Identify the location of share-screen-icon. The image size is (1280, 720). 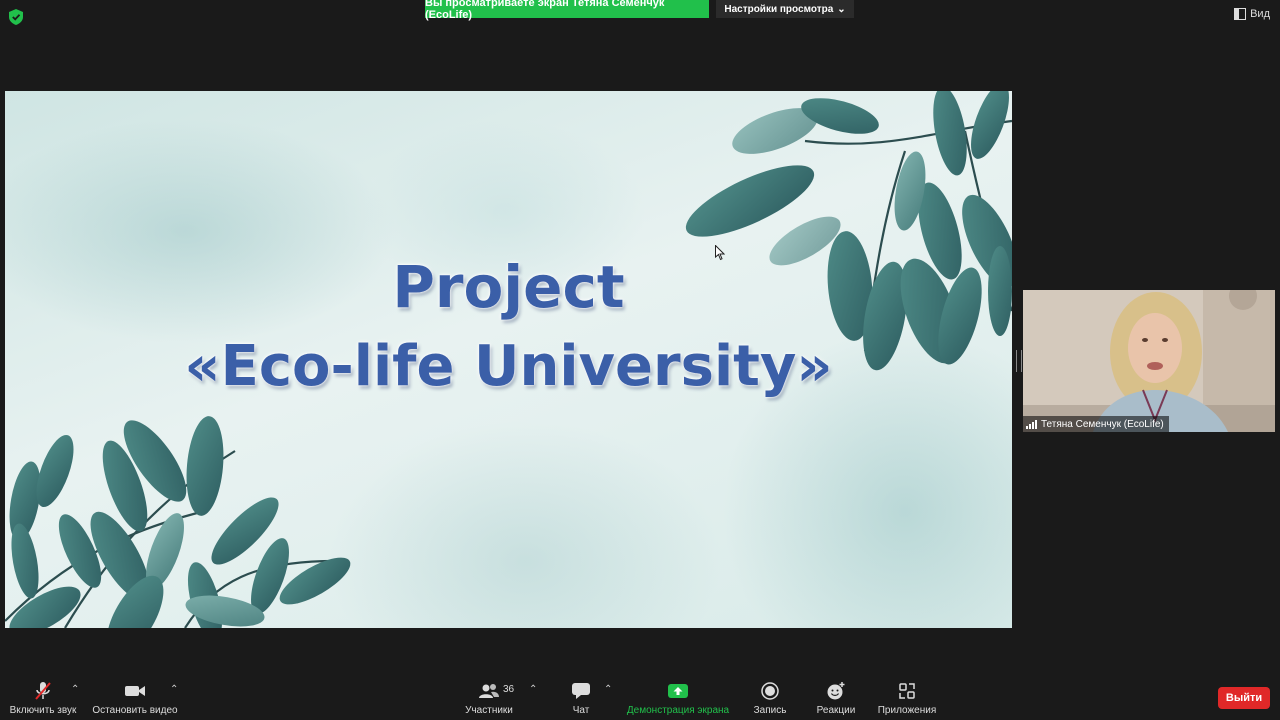
(678, 691).